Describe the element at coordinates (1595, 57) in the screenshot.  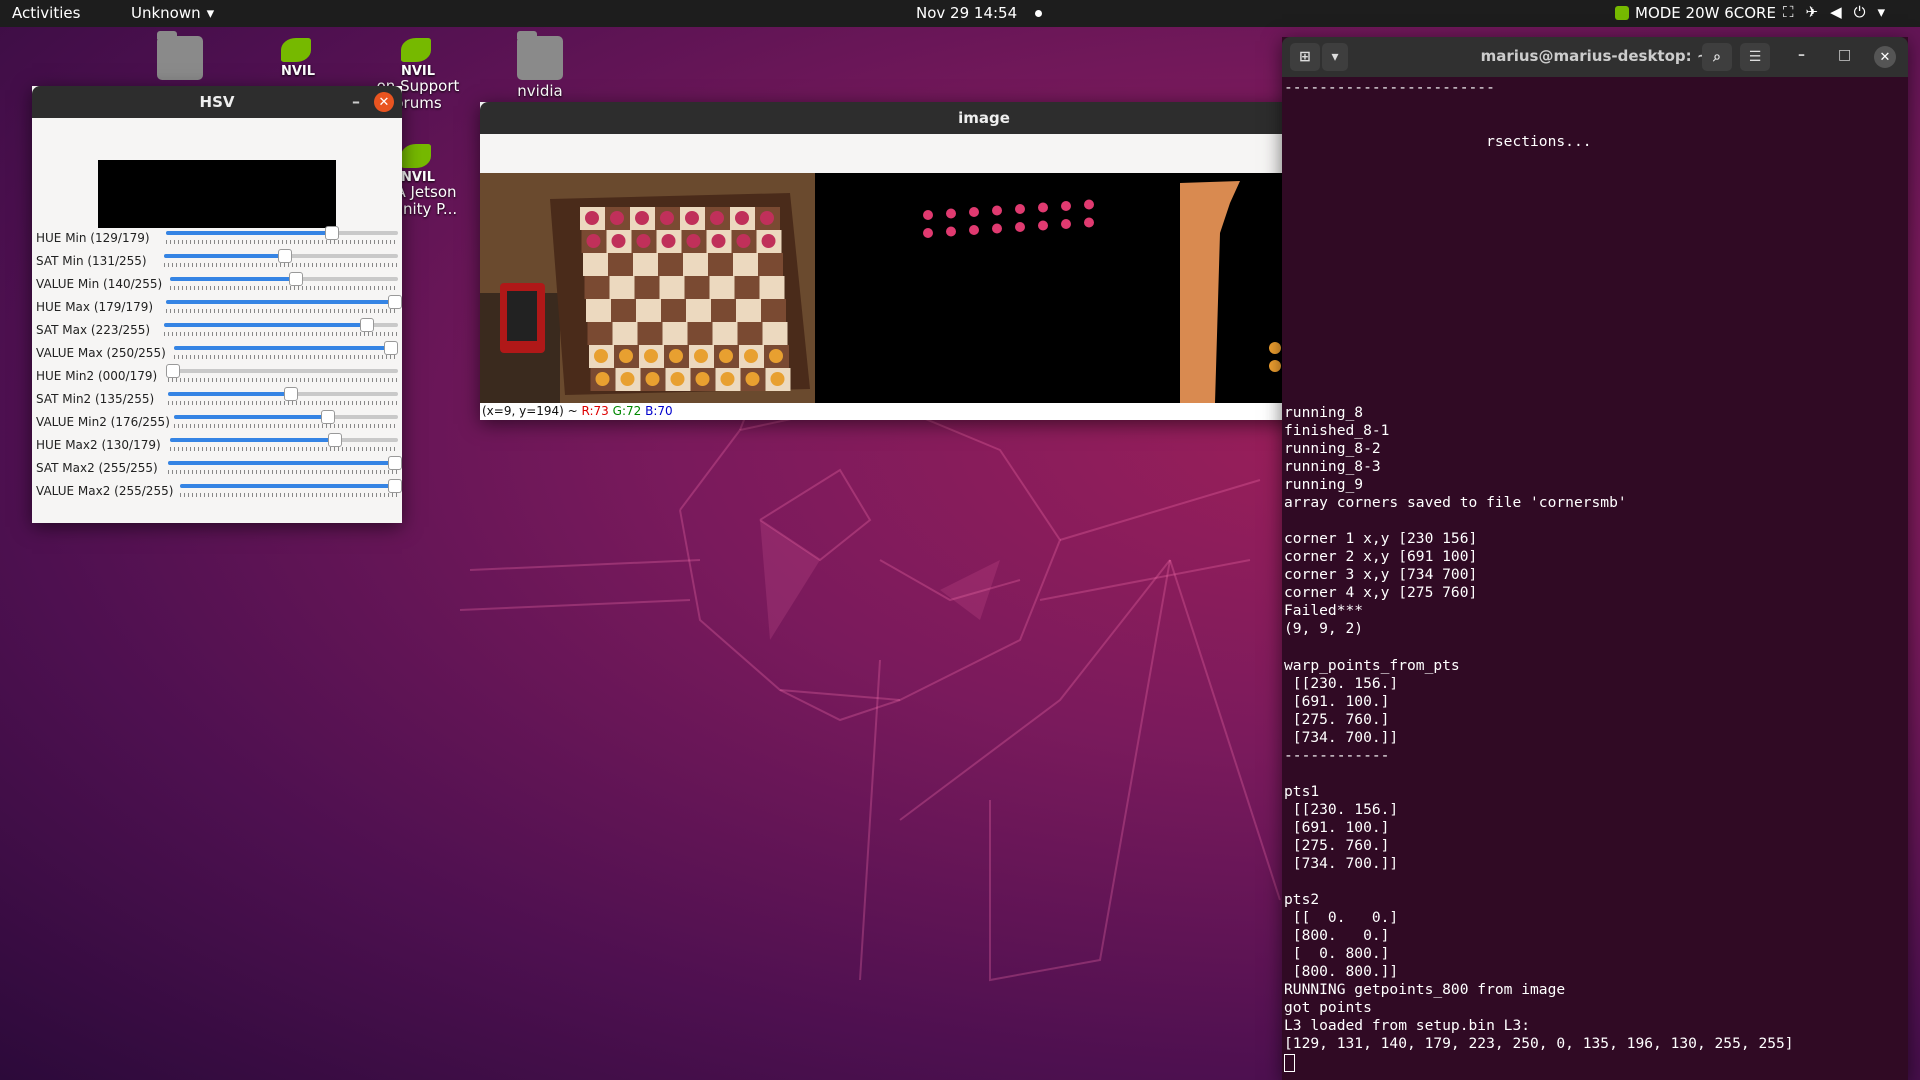
I see `terminal-titlebar: ⊞ ▾ marius@marius-desktop: ~ ⌕ ☰ – □ ✕` at that location.